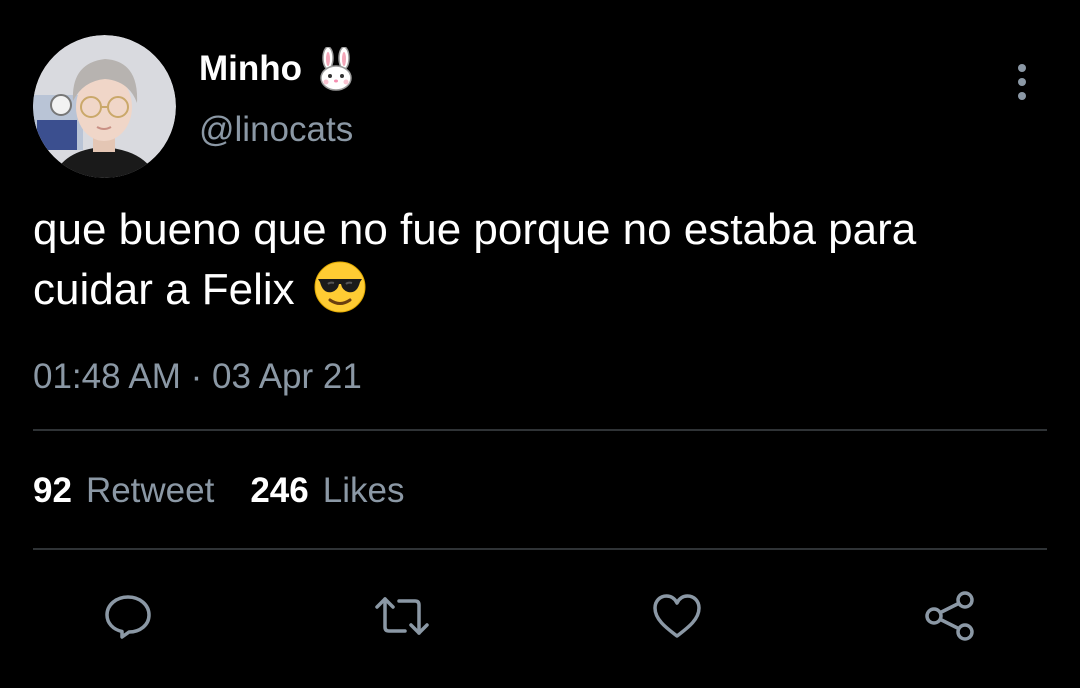 The height and width of the screenshot is (688, 1080). I want to click on retweet-stat: 92 Retweet, so click(123, 491).